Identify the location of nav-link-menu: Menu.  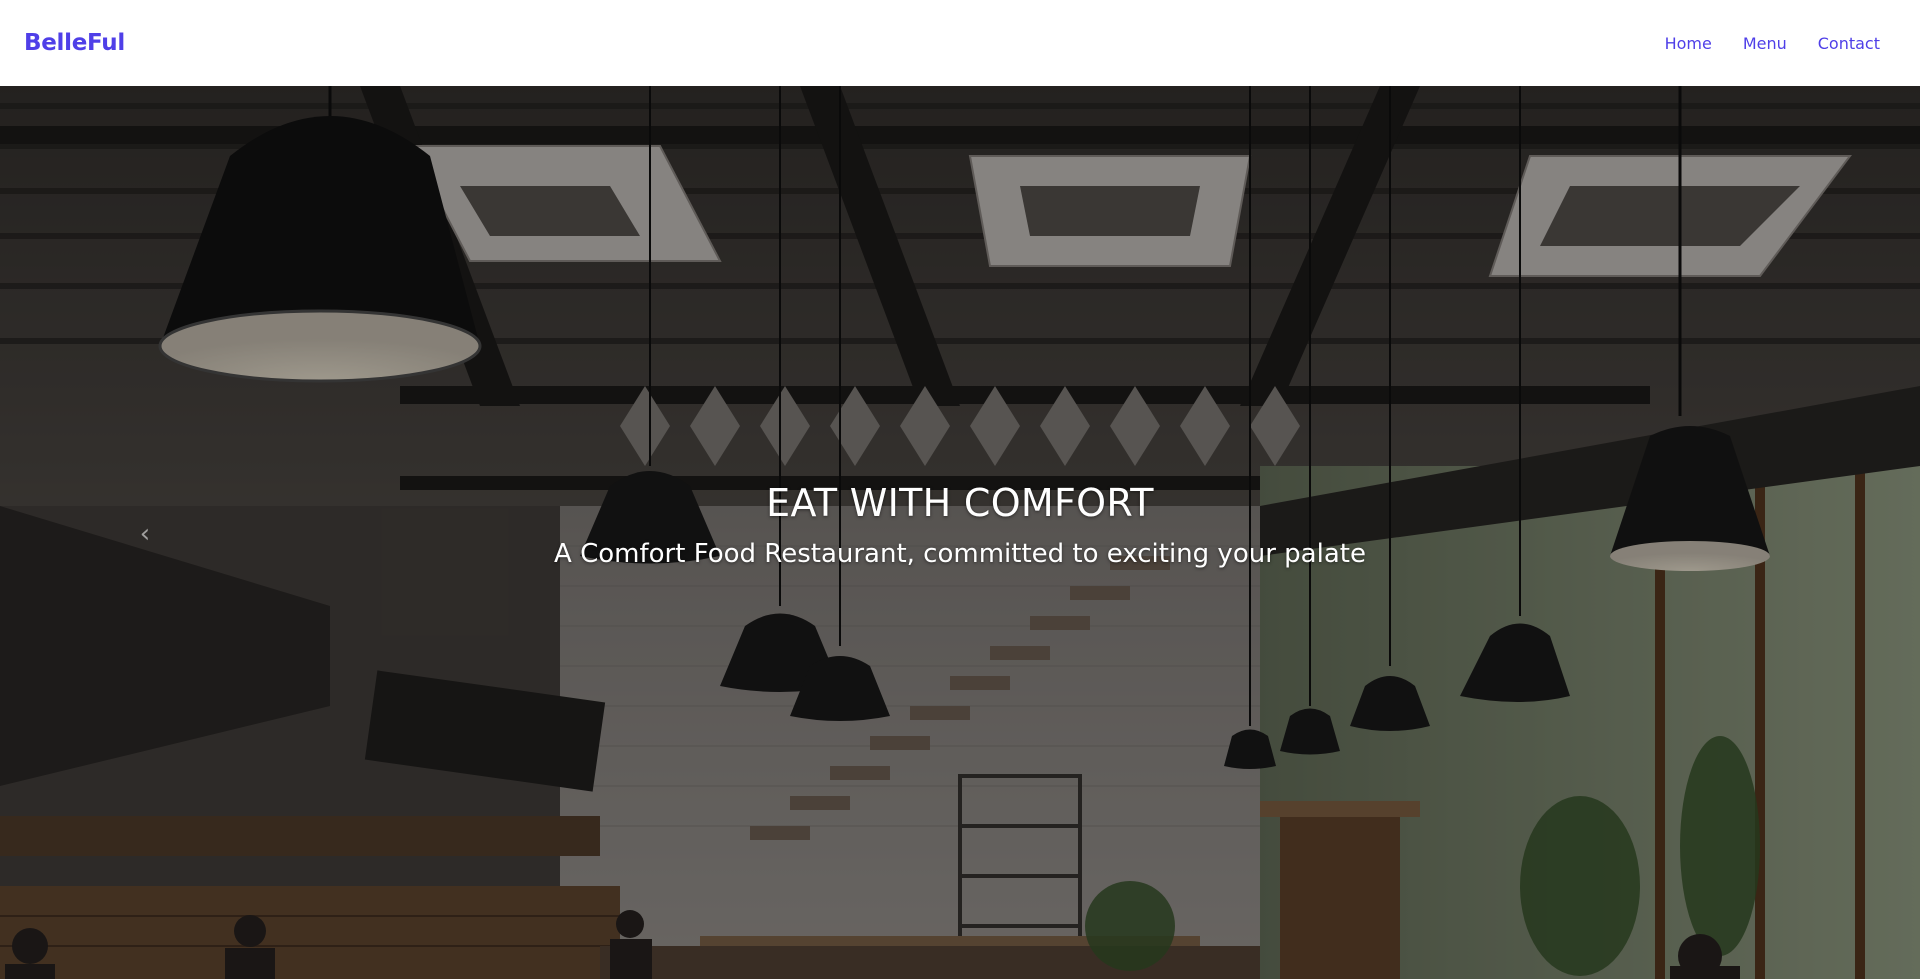
(1765, 43).